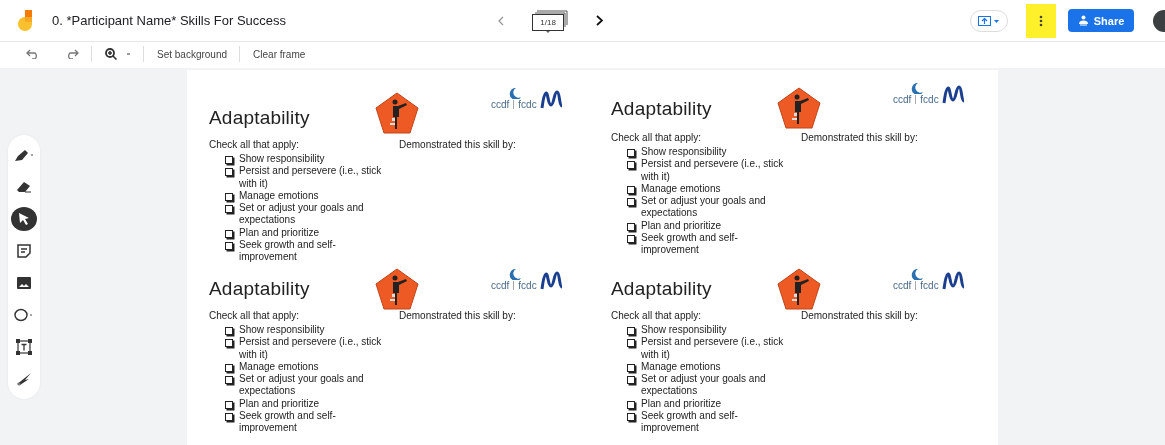 The width and height of the screenshot is (1165, 445). Describe the element at coordinates (24, 315) in the screenshot. I see `circle-shape-icon` at that location.